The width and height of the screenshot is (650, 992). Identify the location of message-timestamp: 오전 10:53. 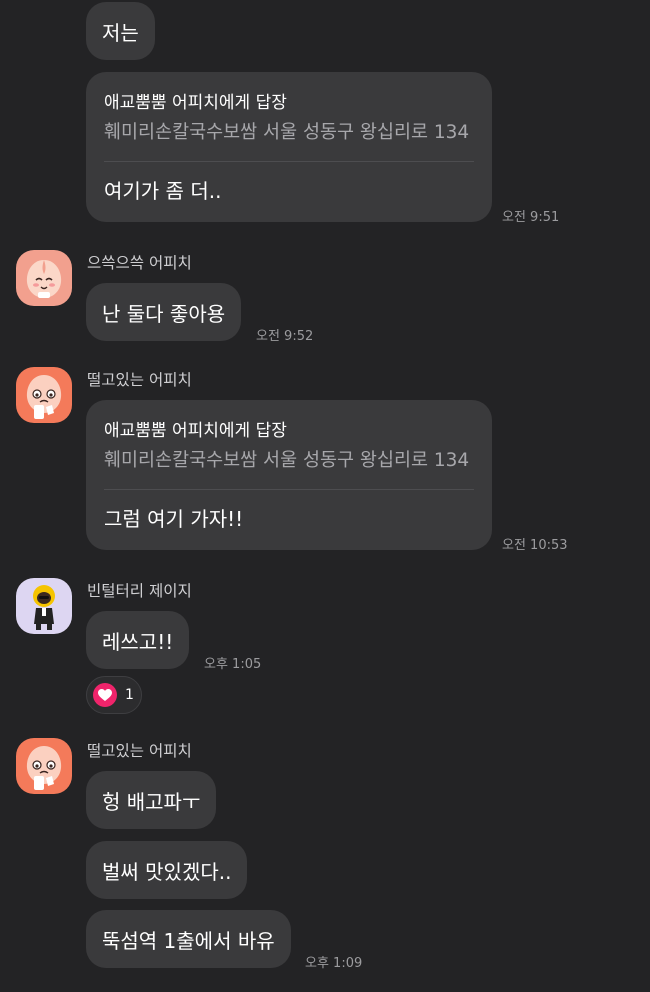
(535, 545).